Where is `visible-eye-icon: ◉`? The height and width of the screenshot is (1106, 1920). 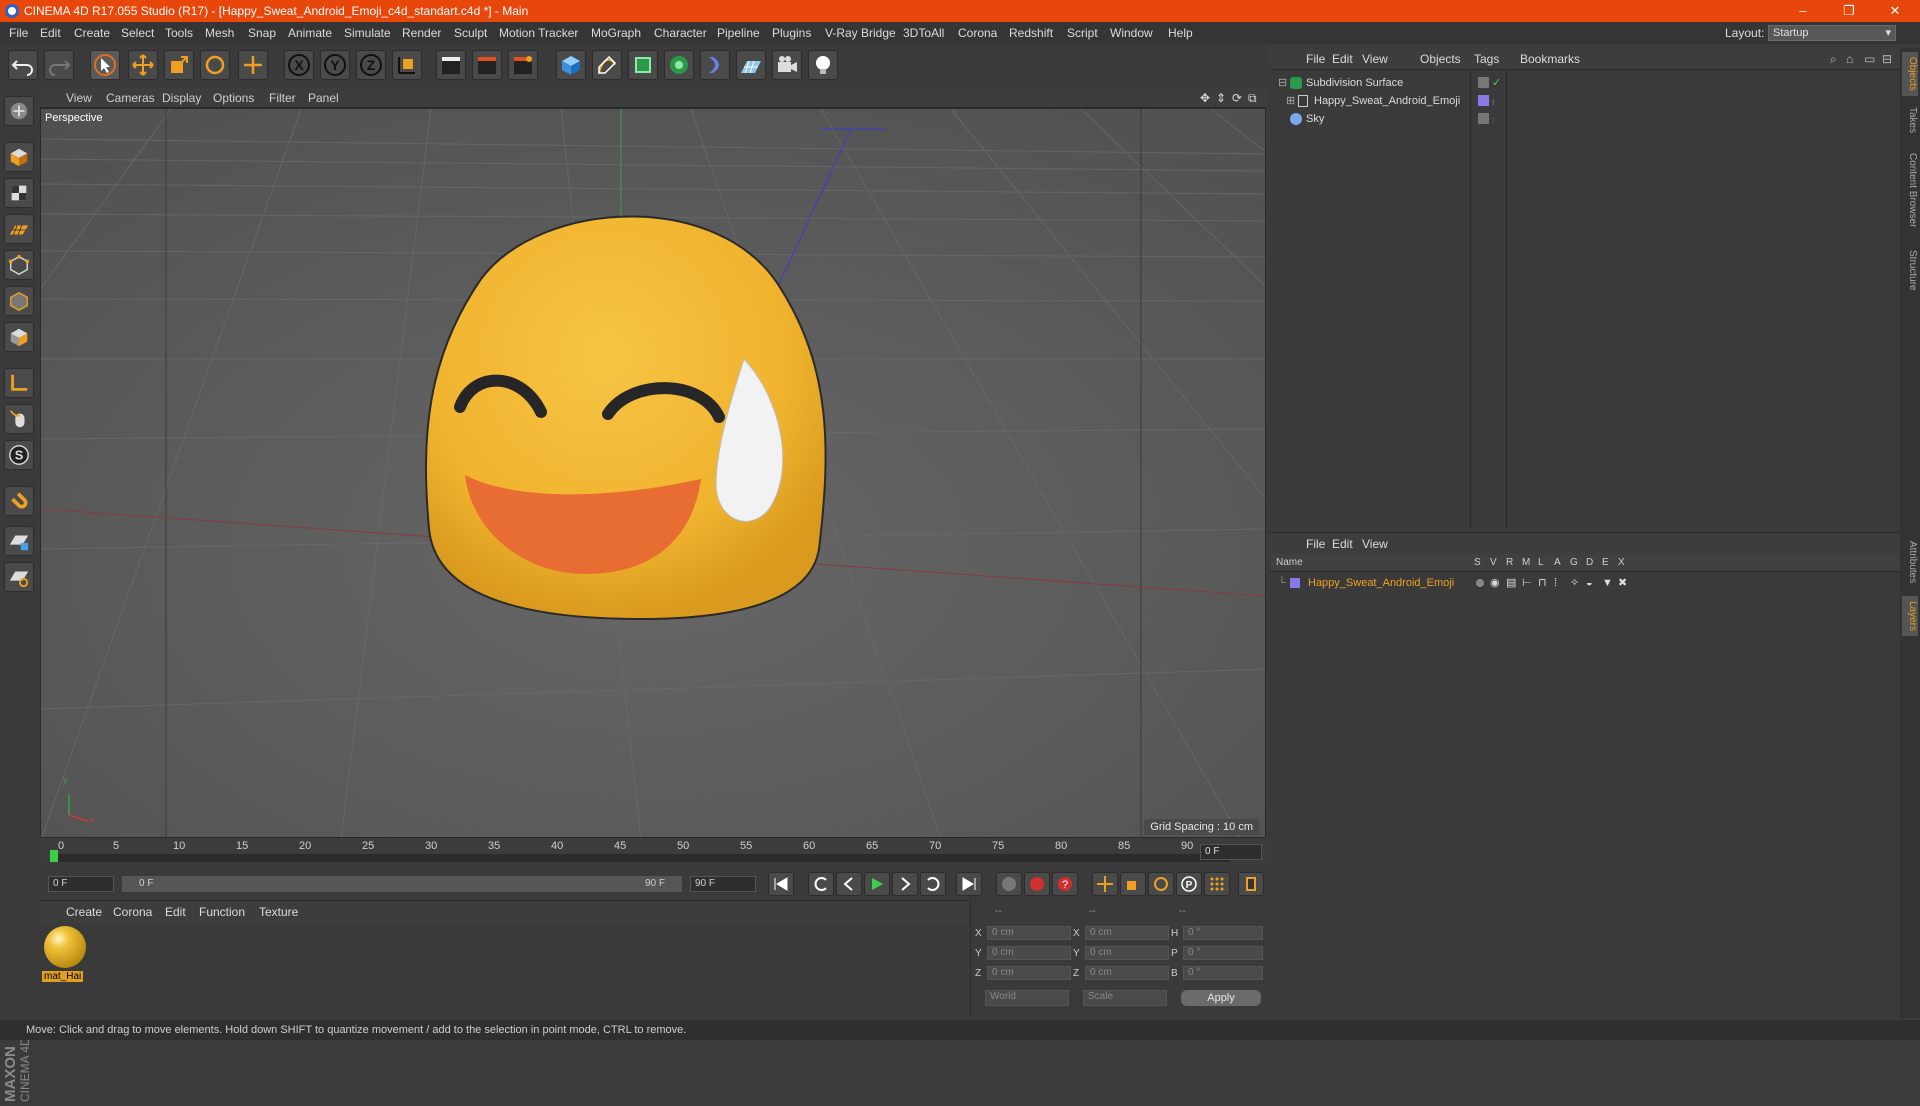 visible-eye-icon: ◉ is located at coordinates (1495, 583).